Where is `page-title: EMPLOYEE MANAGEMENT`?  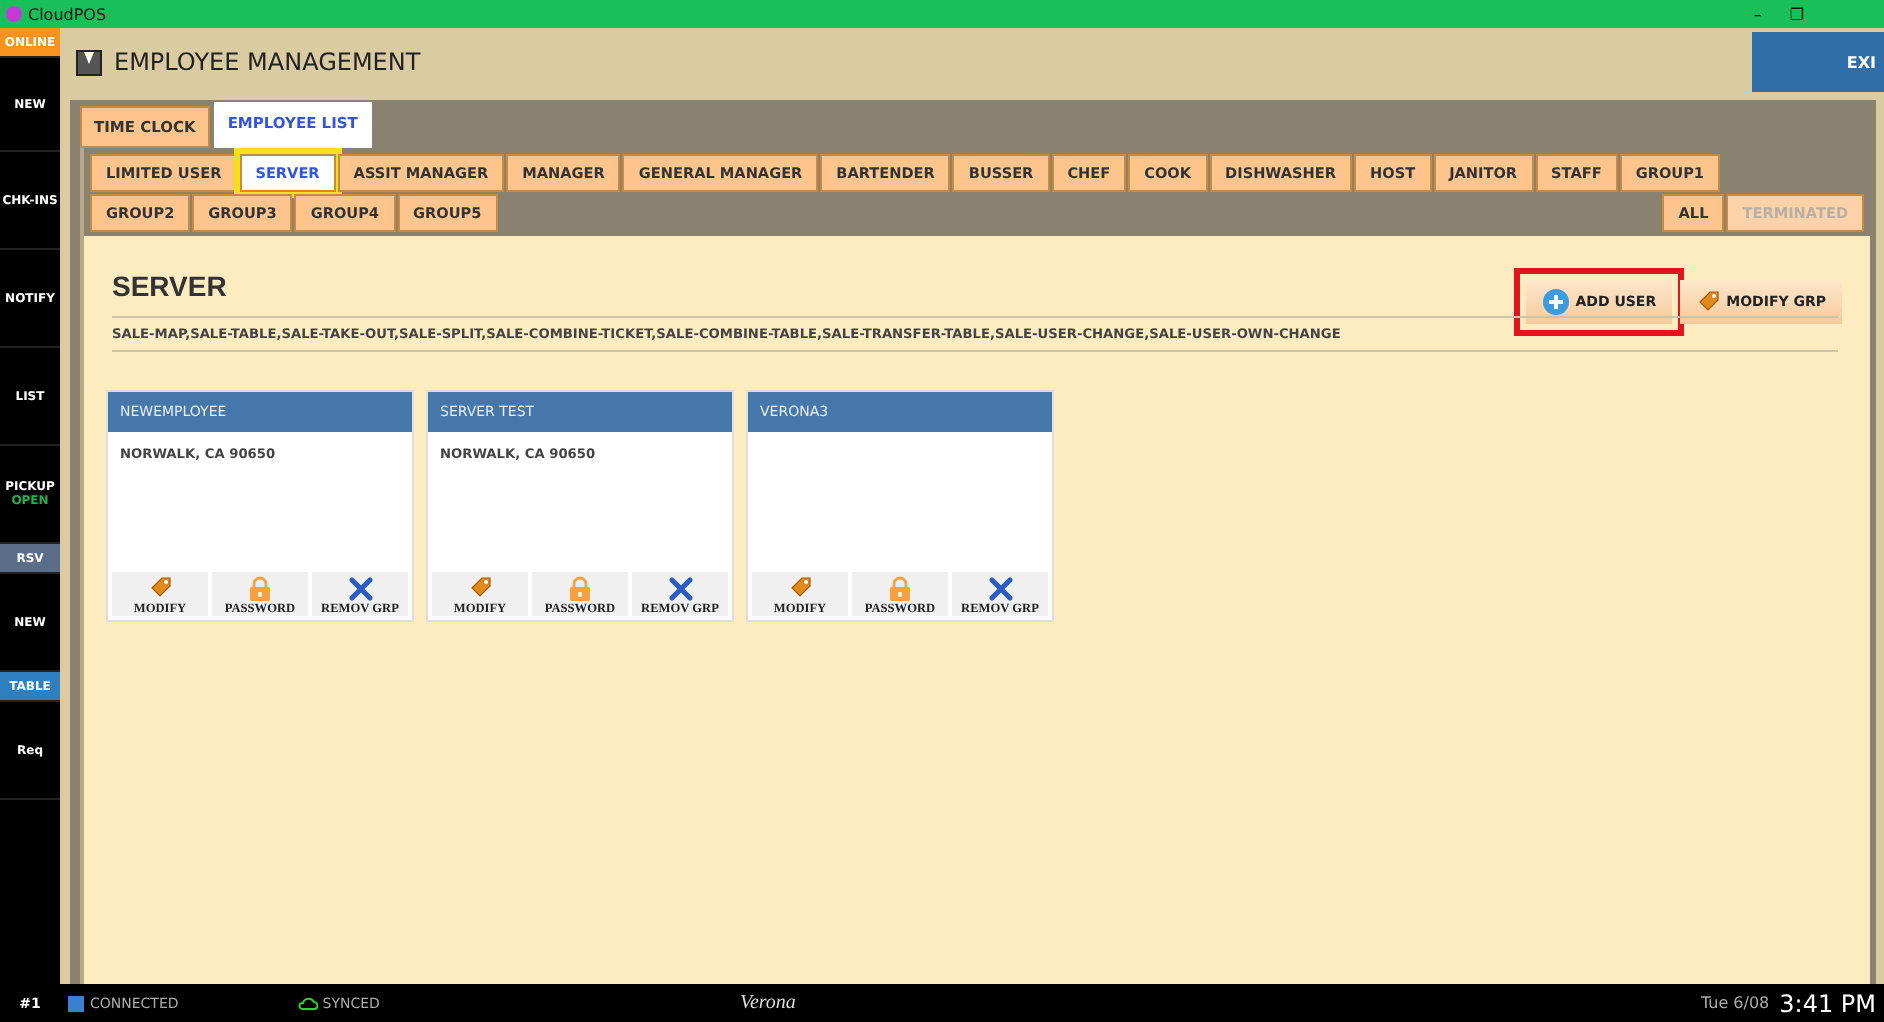 page-title: EMPLOYEE MANAGEMENT is located at coordinates (267, 62).